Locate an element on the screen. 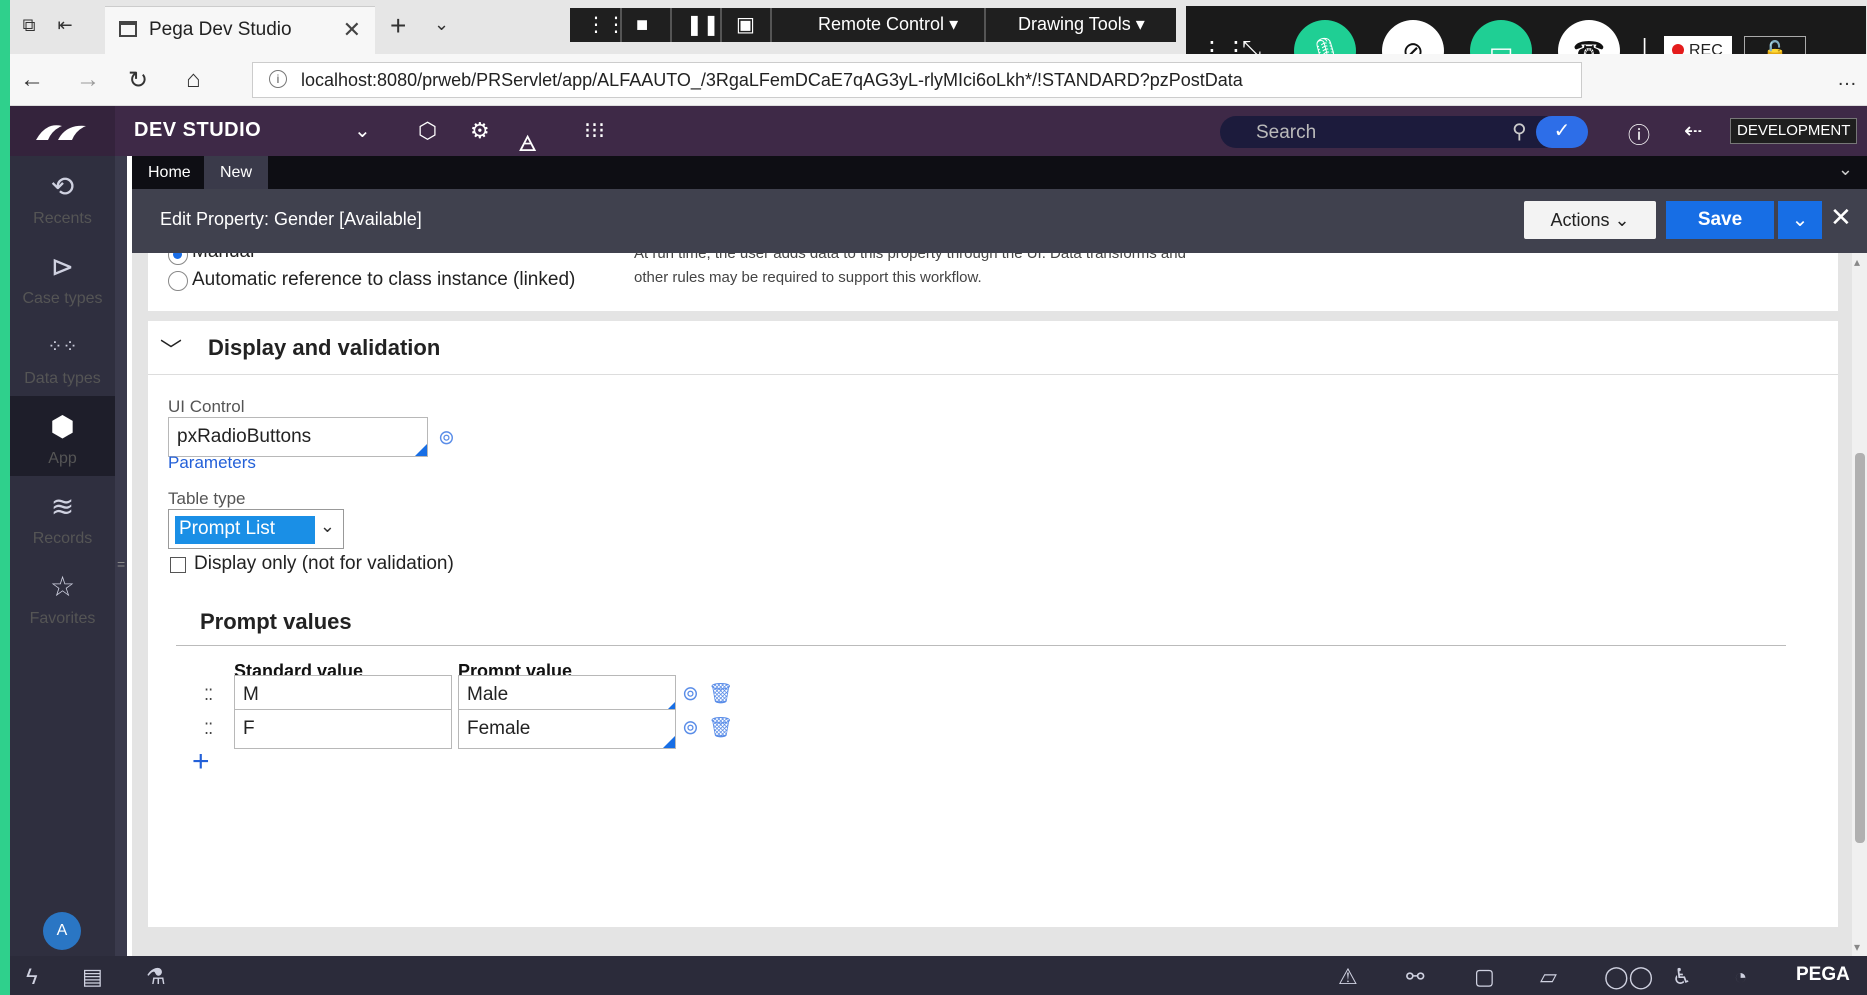 The width and height of the screenshot is (1867, 995). close-tab-icon: ✕ is located at coordinates (352, 30).